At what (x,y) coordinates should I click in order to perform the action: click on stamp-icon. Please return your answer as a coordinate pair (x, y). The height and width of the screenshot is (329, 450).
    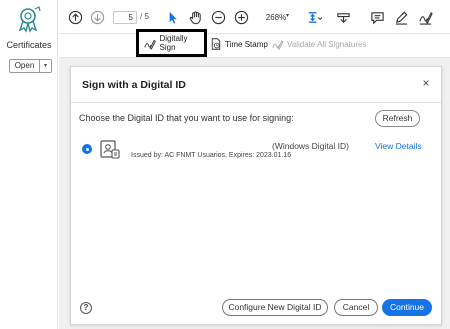
    Looking at the image, I should click on (343, 17).